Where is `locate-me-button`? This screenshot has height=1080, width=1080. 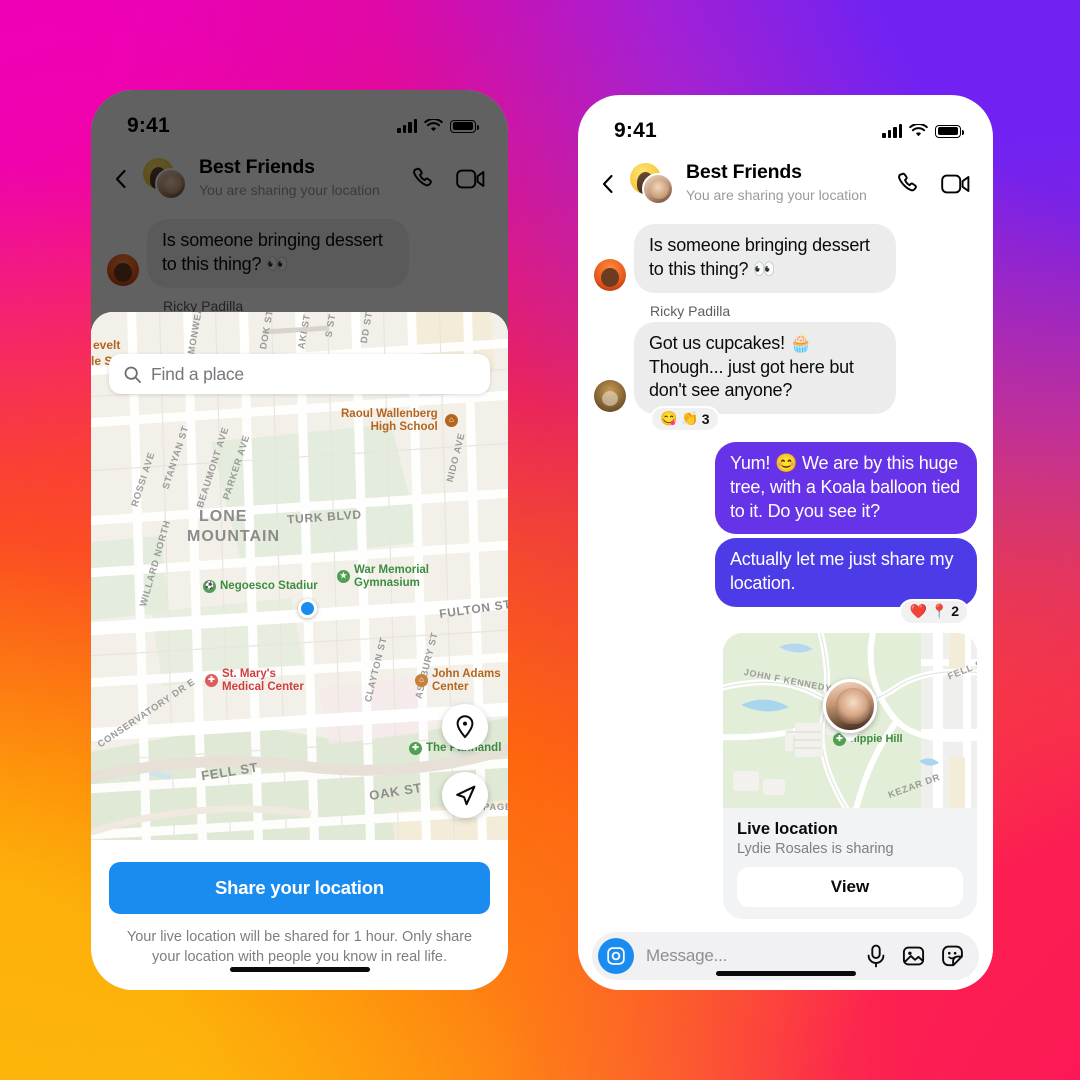
locate-me-button is located at coordinates (465, 795).